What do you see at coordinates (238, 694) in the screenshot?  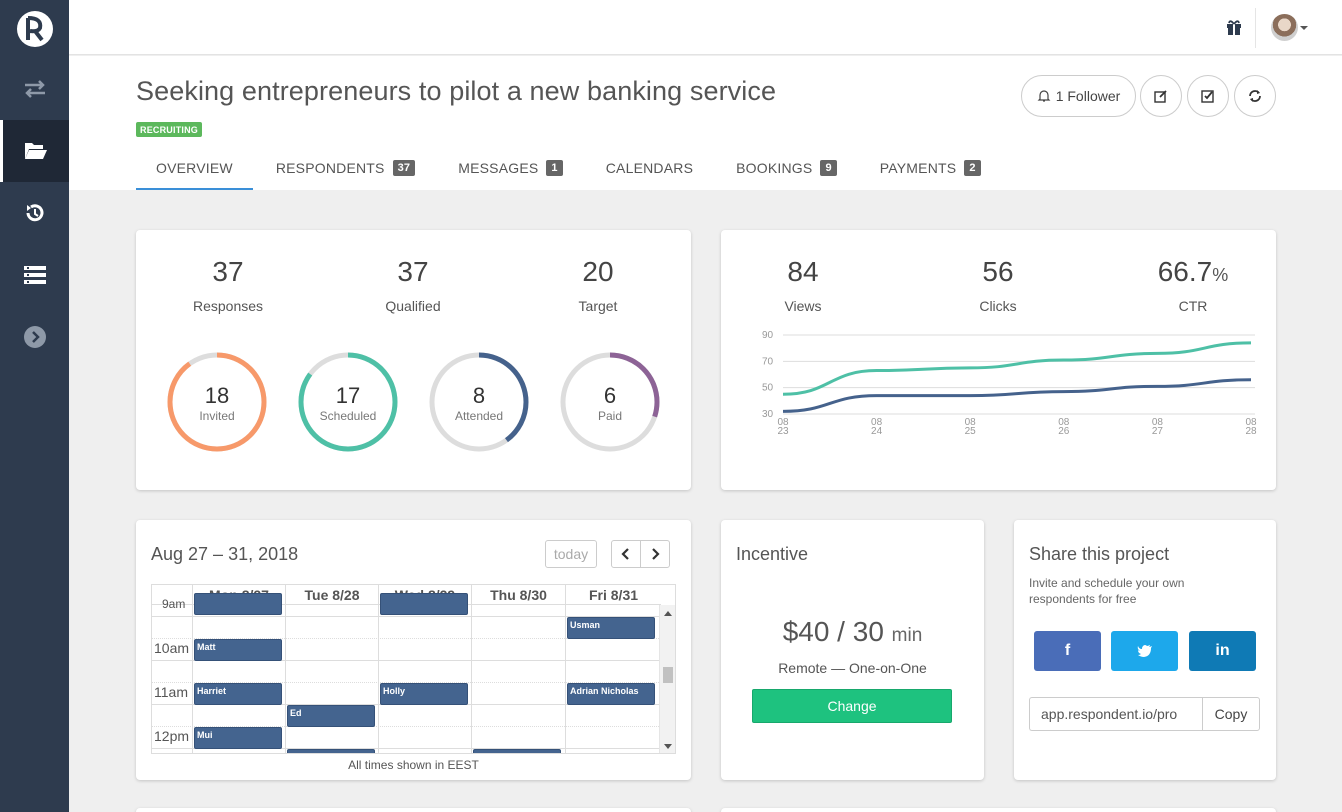 I see `calendar-event: Harriet` at bounding box center [238, 694].